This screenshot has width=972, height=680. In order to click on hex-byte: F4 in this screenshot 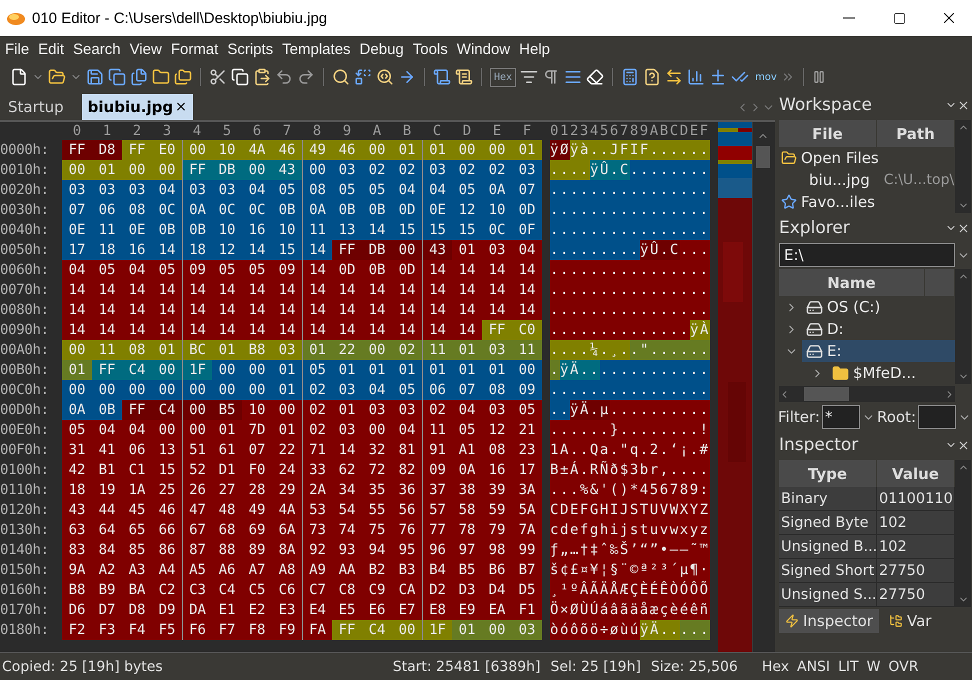, I will do `click(137, 630)`.